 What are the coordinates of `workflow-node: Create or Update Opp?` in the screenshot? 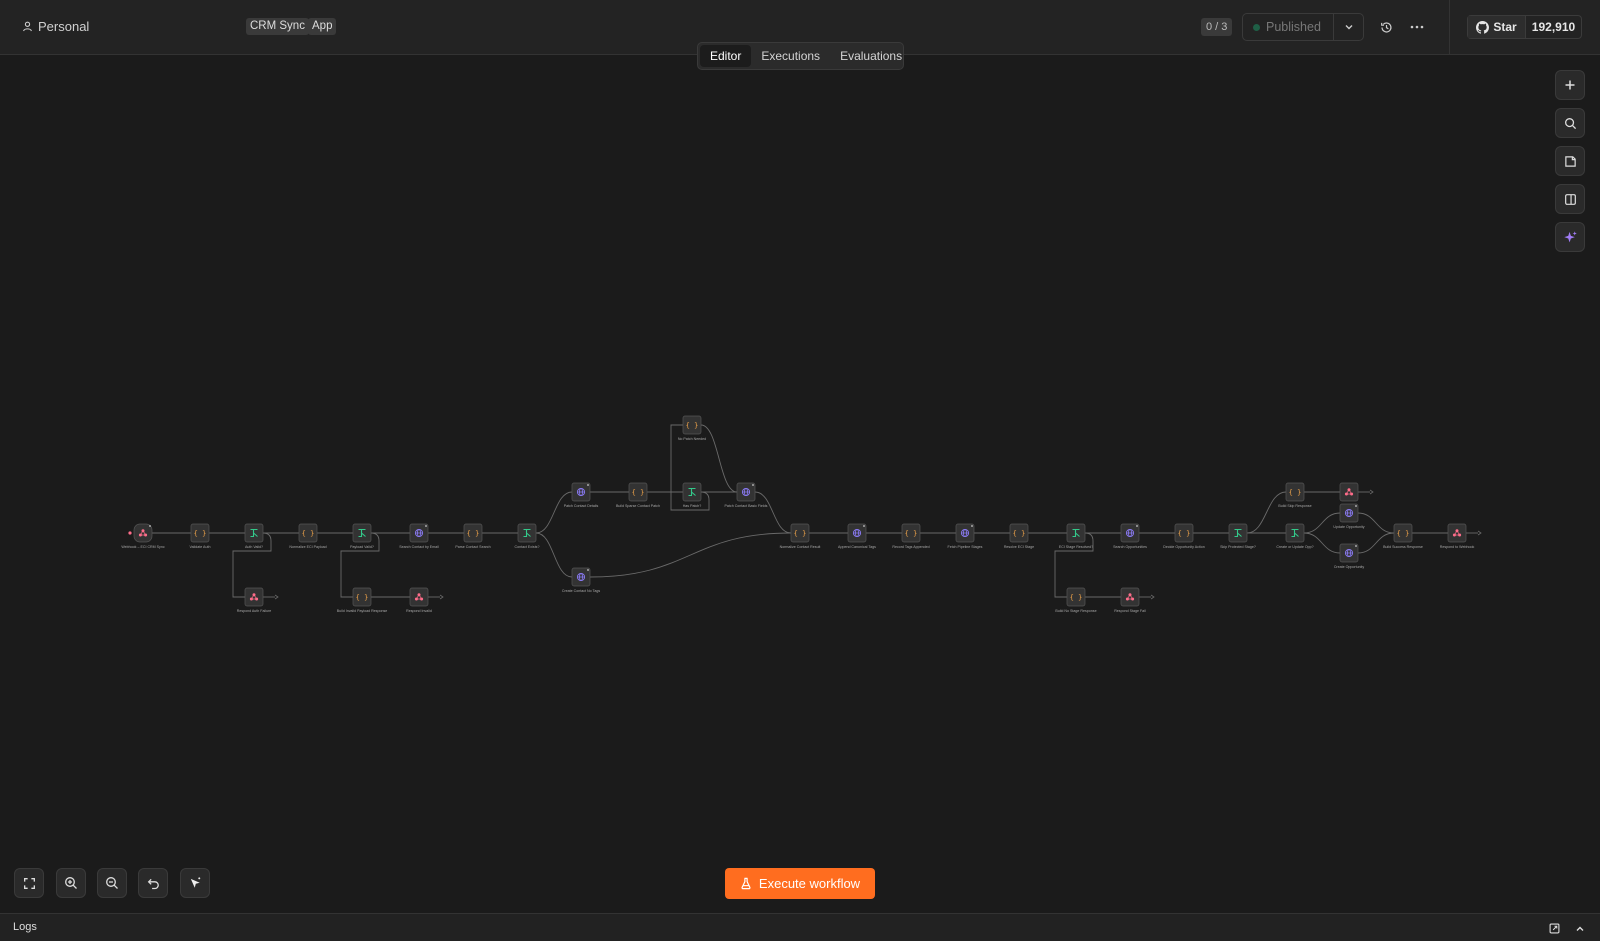 It's located at (1295, 536).